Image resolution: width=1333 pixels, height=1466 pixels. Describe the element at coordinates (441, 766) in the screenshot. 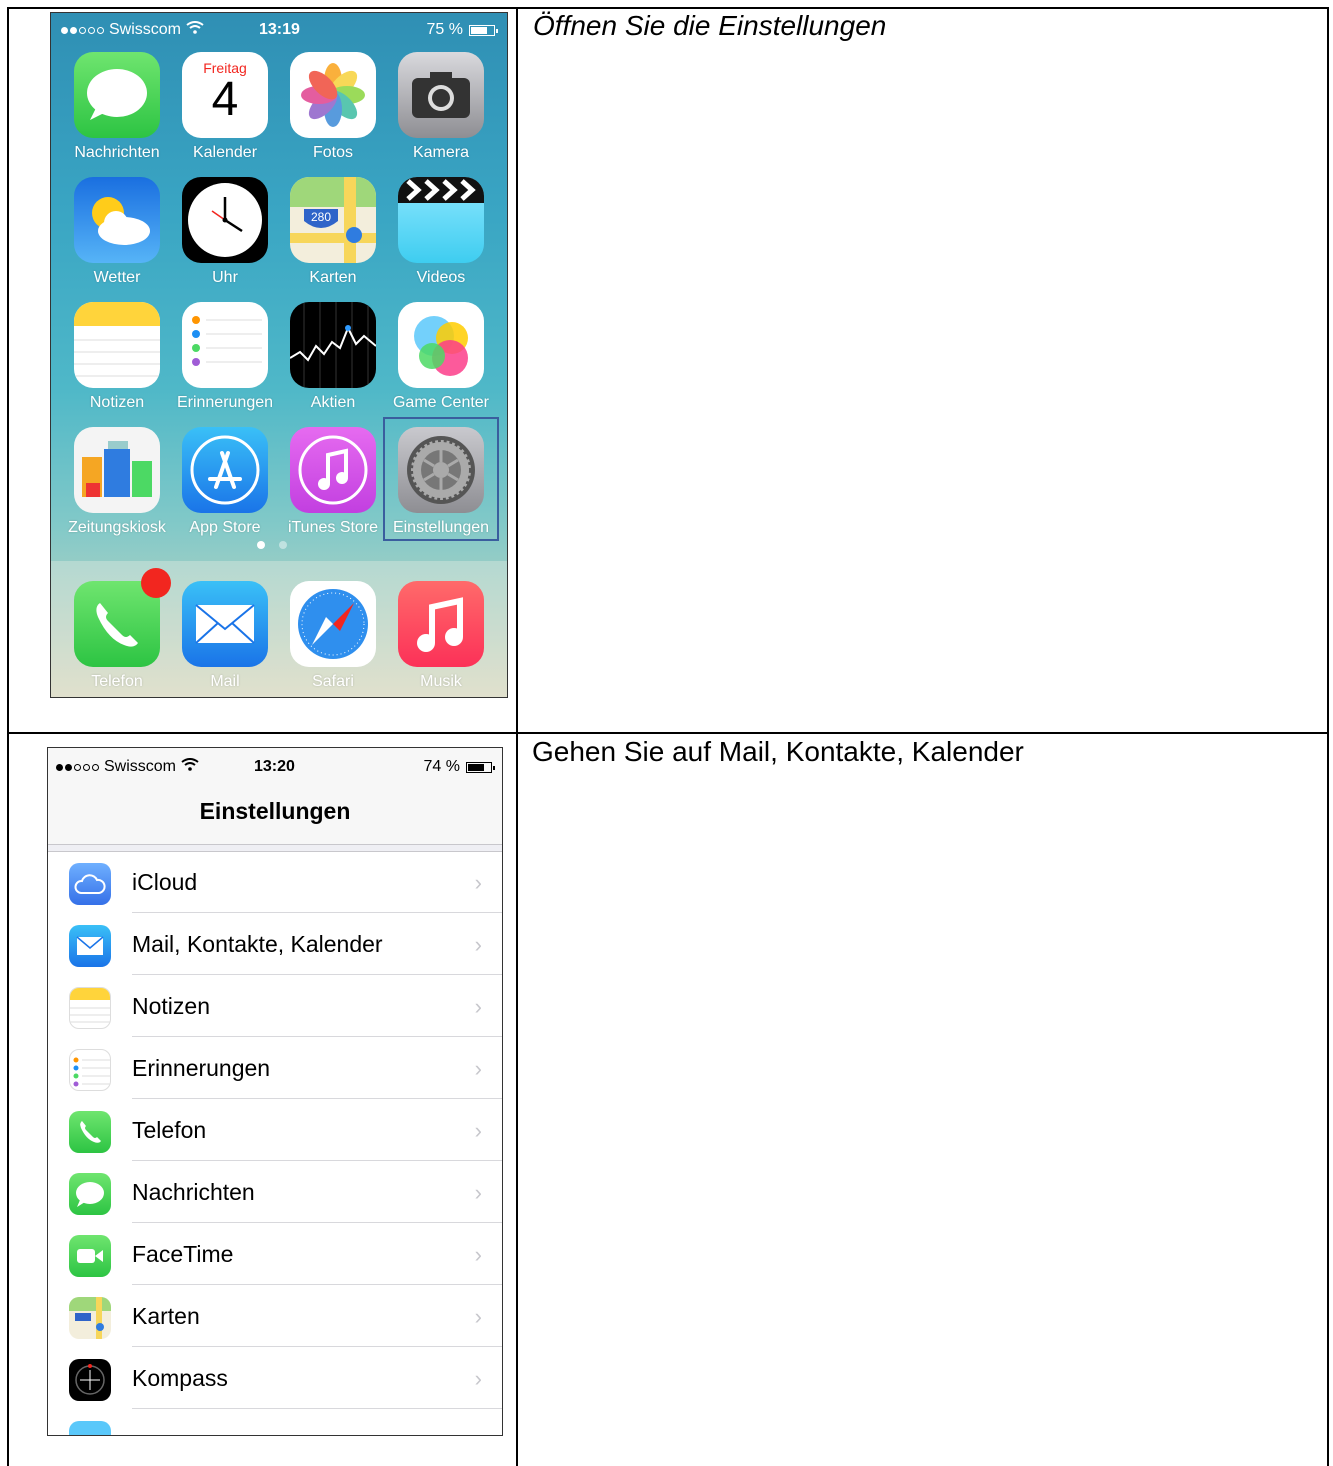

I see `battery-percent: 74 %` at that location.